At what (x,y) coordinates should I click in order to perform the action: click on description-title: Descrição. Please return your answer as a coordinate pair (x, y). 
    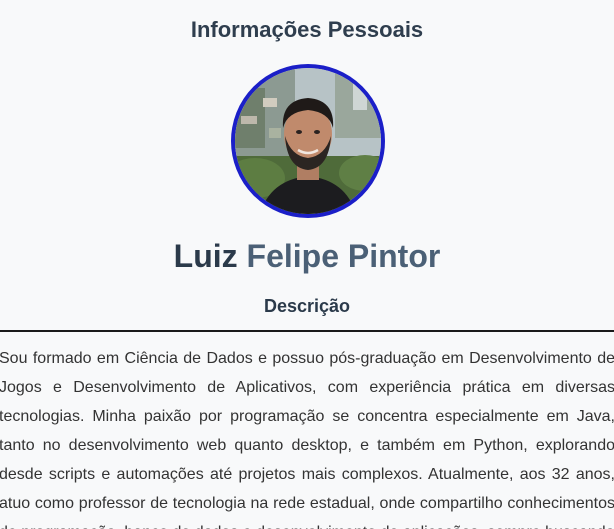
    Looking at the image, I should click on (307, 306).